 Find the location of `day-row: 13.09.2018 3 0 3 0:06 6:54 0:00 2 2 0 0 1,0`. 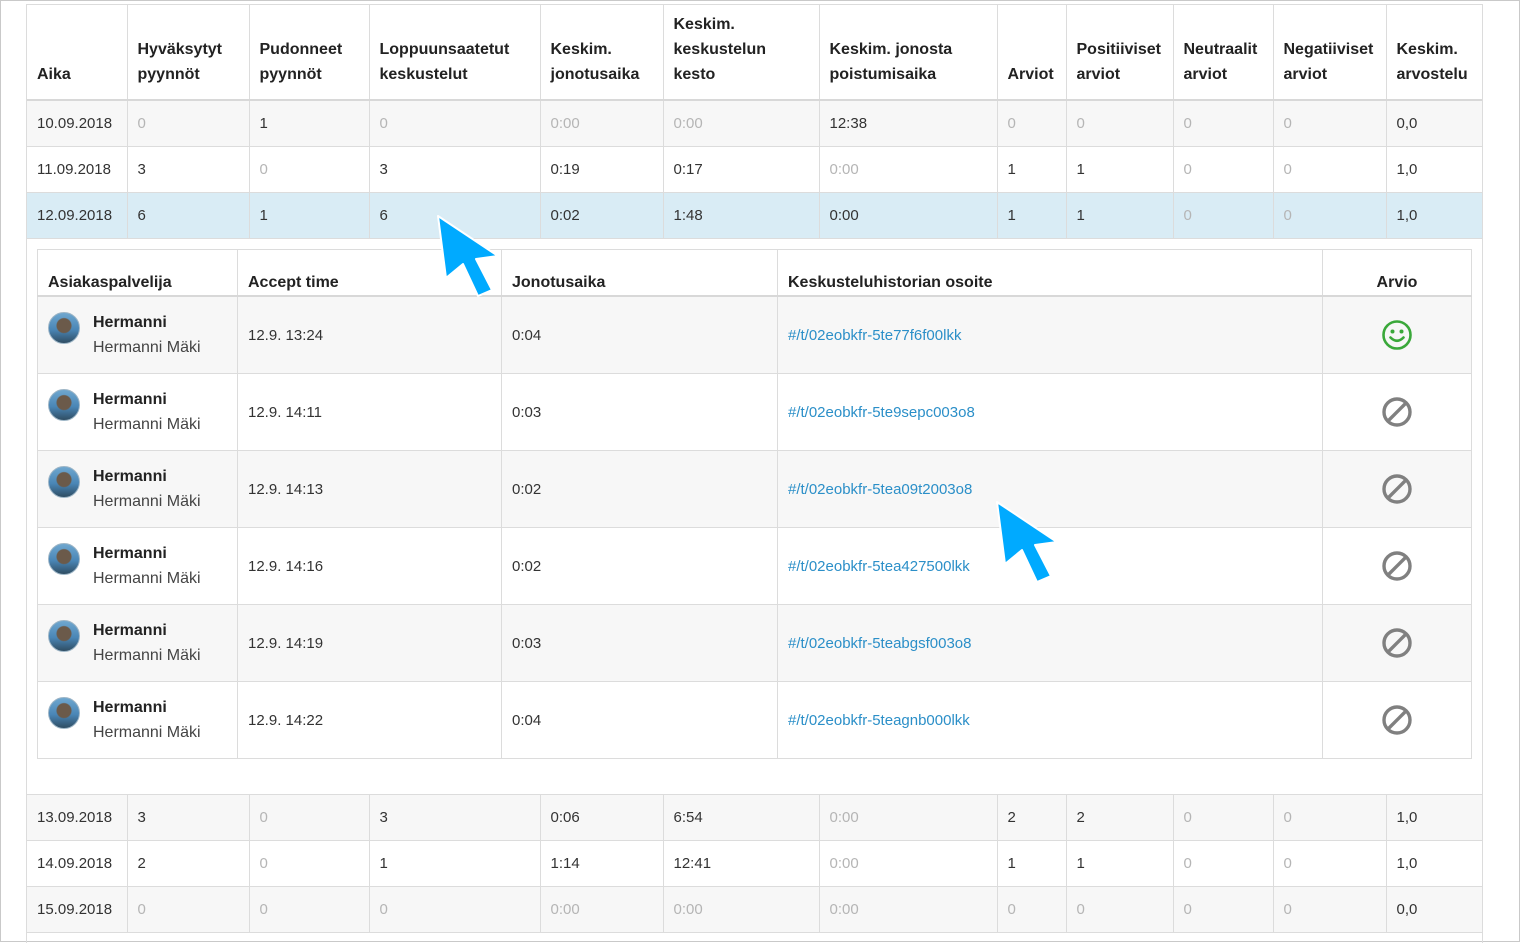

day-row: 13.09.2018 3 0 3 0:06 6:54 0:00 2 2 0 0 1,0 is located at coordinates (754, 817).